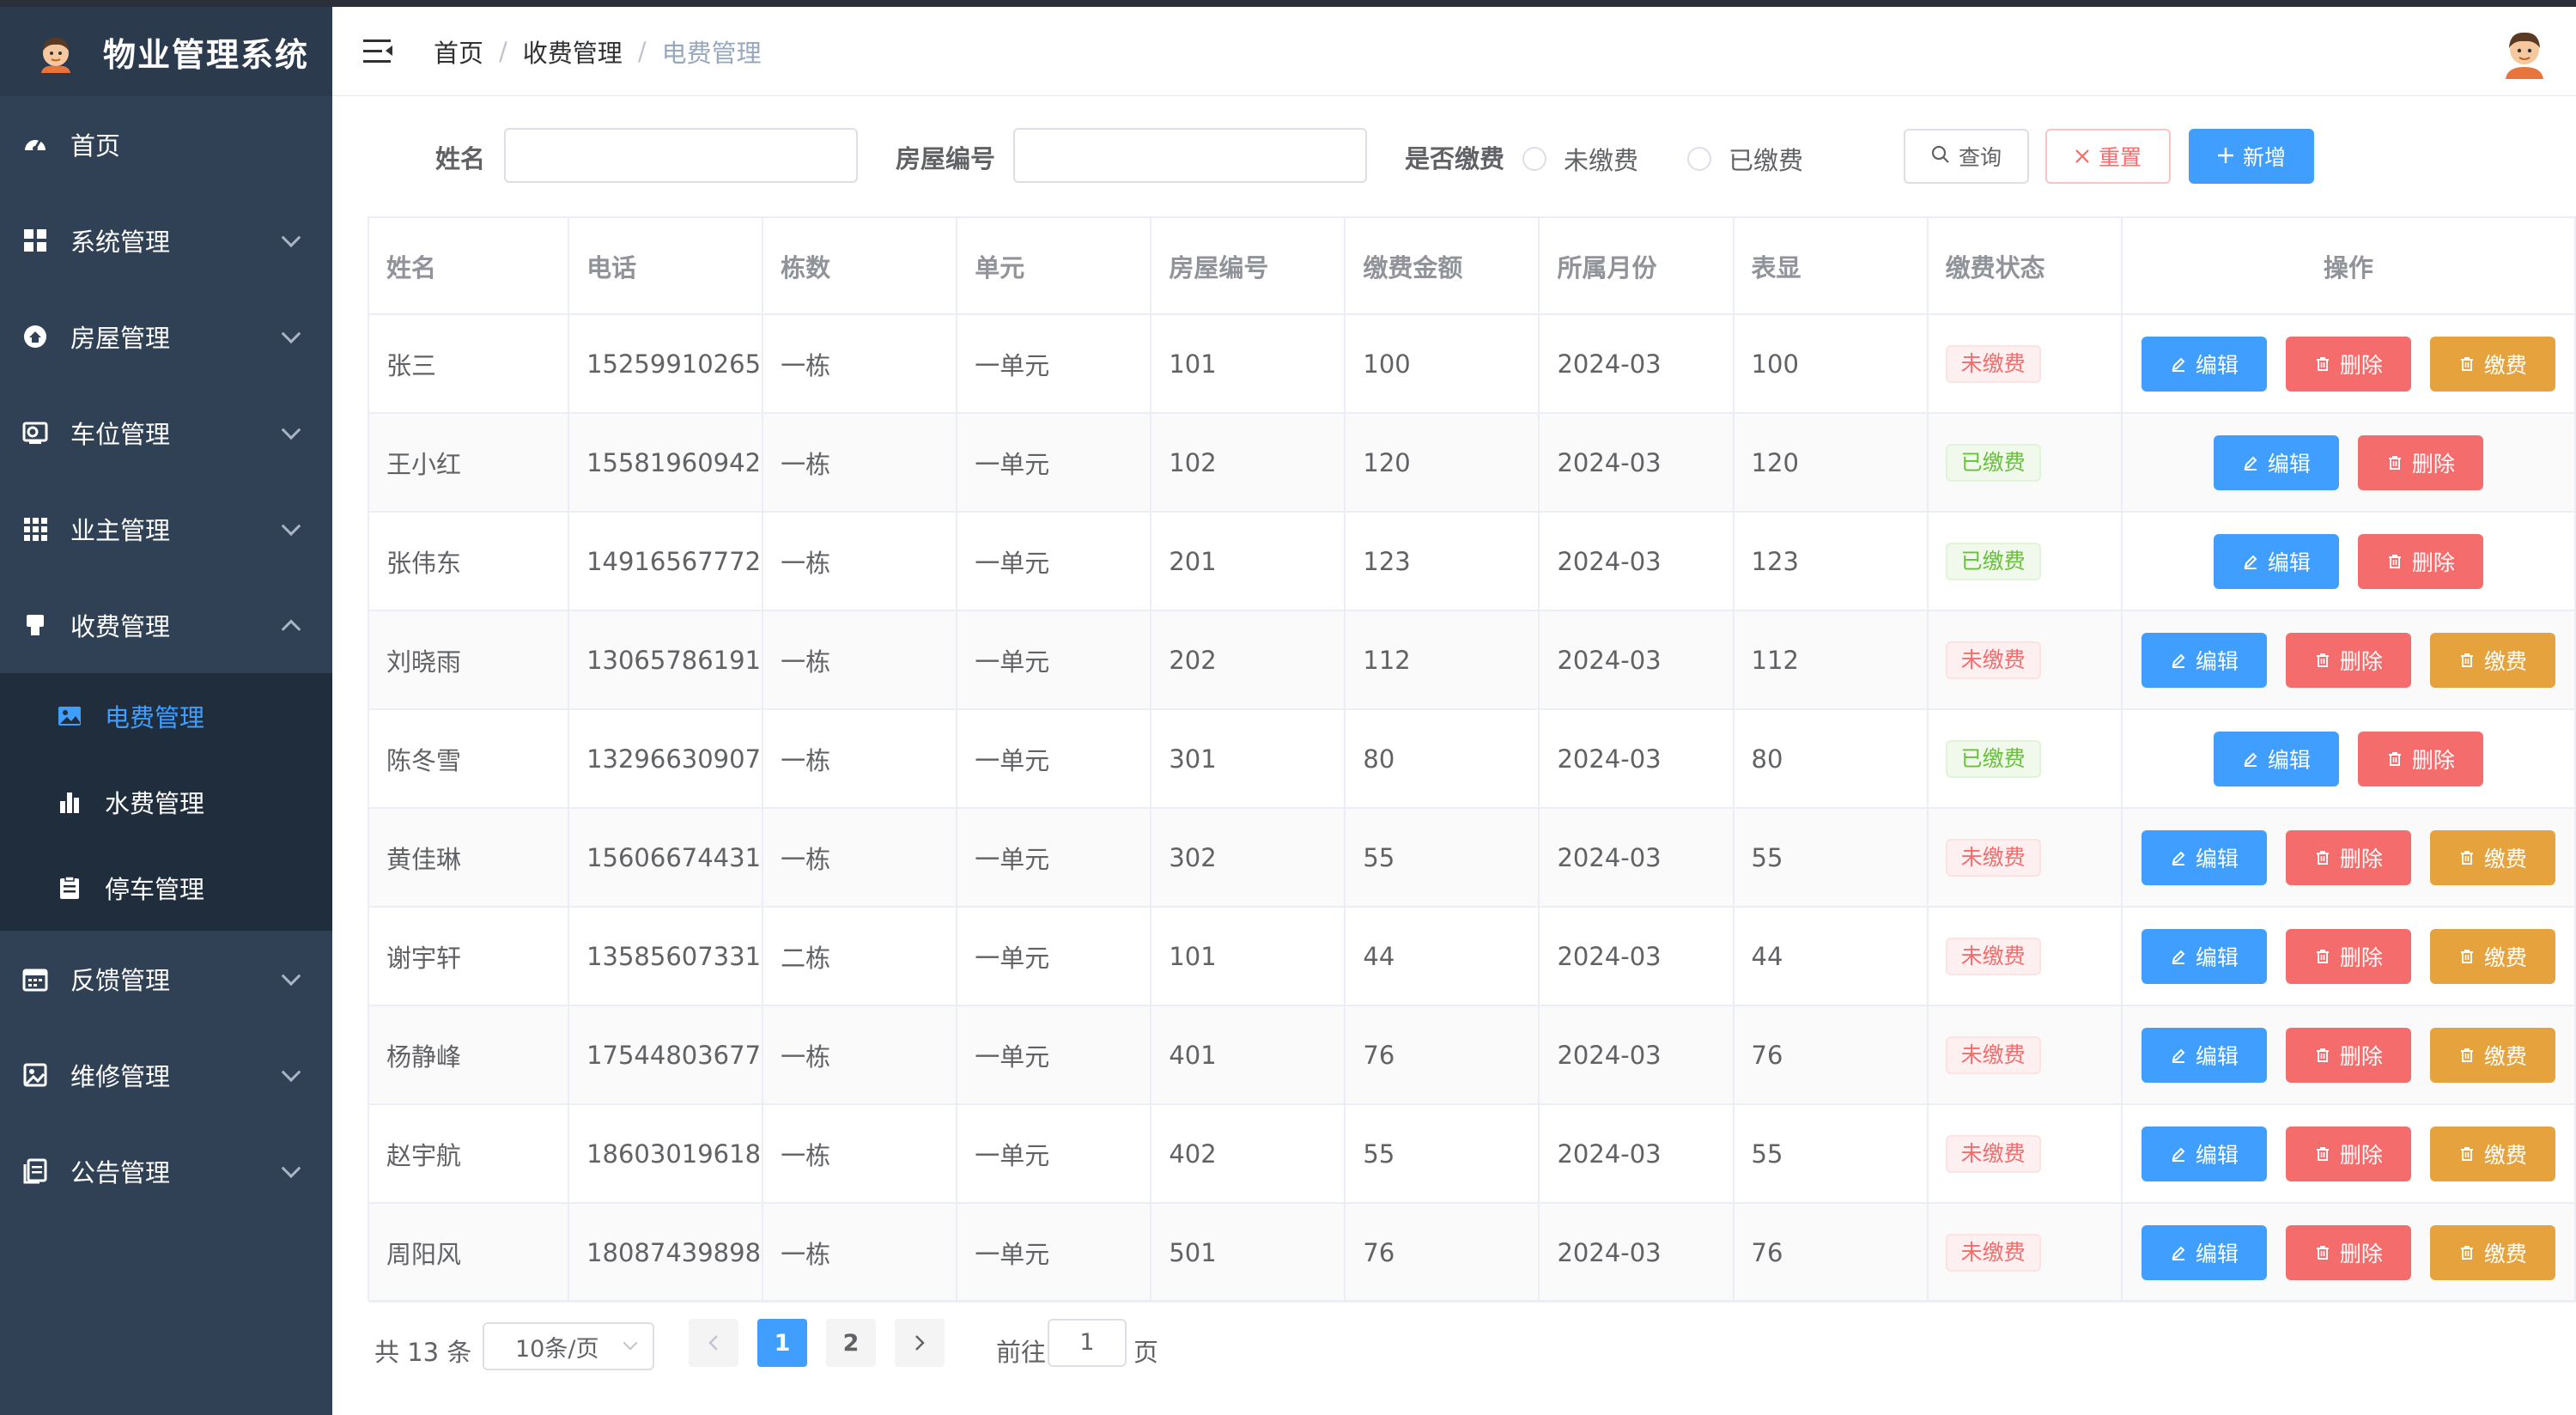 This screenshot has height=1415, width=2576. Describe the element at coordinates (557, 1349) in the screenshot. I see `page-size-value: 10条/页` at that location.